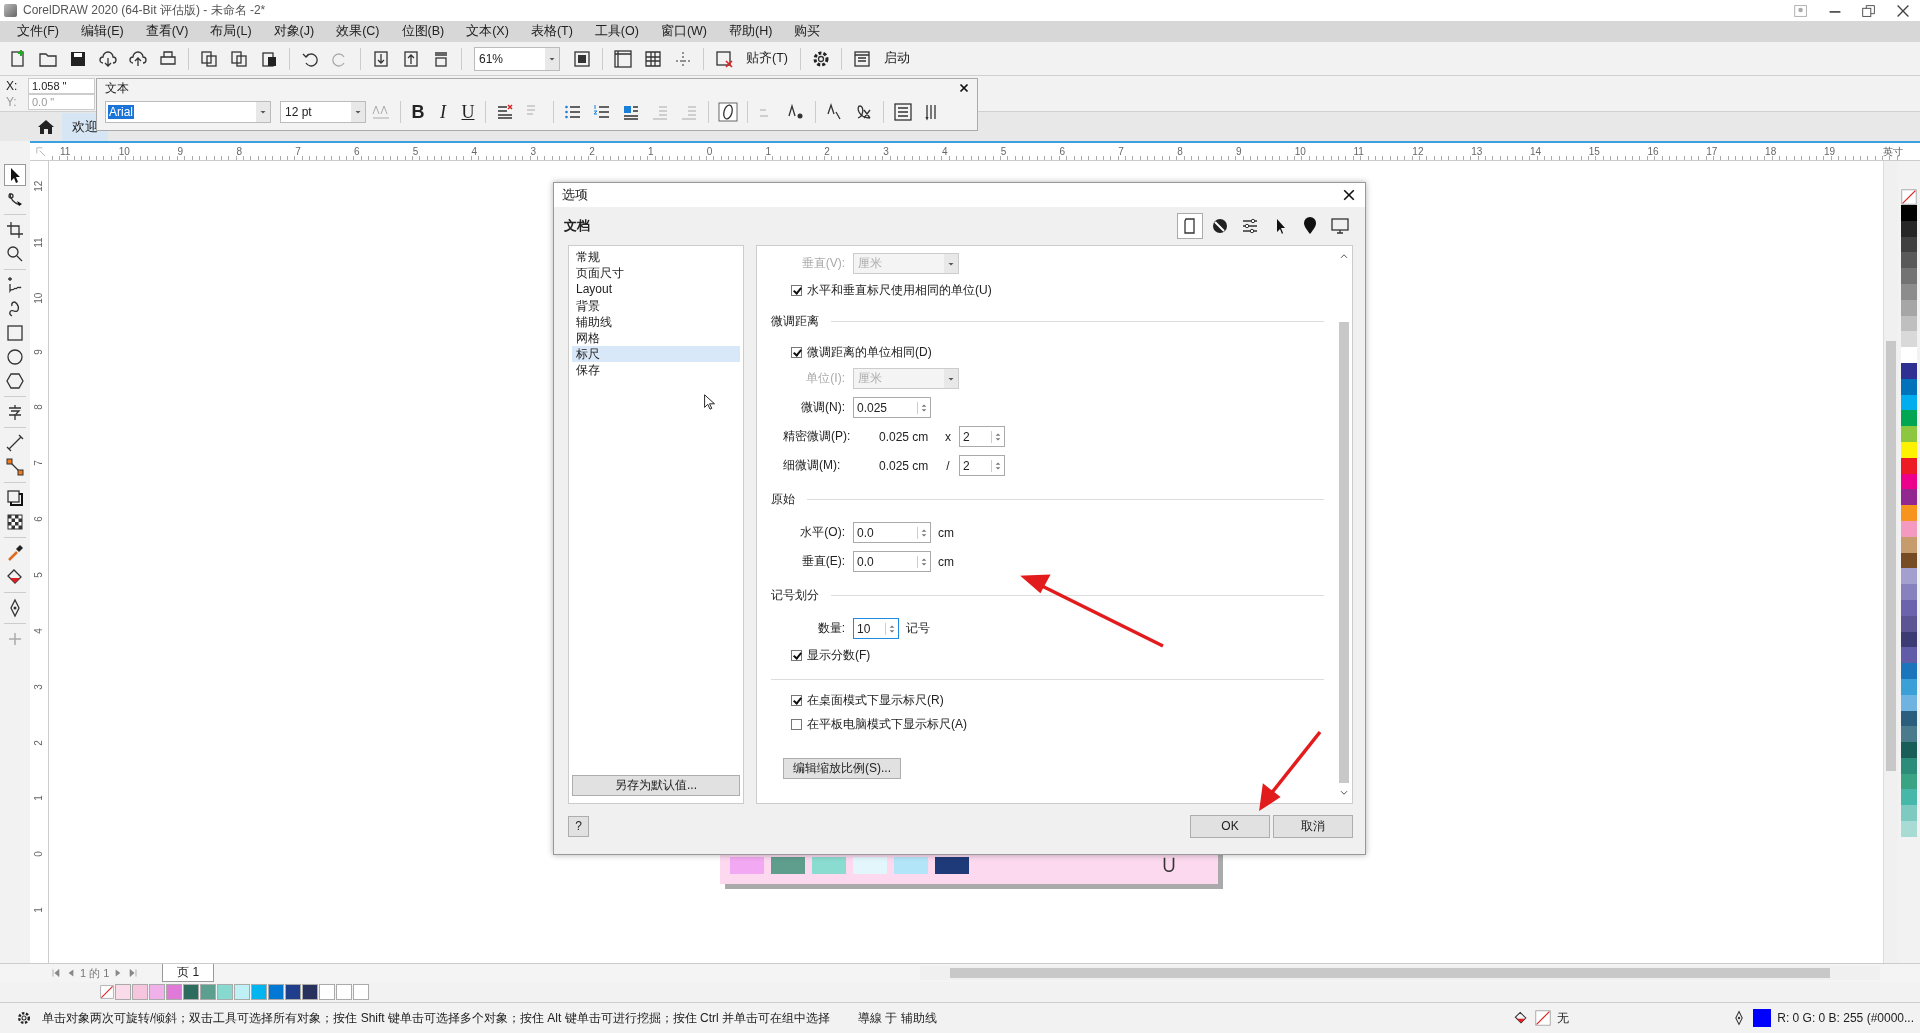 The image size is (1920, 1033). What do you see at coordinates (323, 112) in the screenshot?
I see `font-size-dropdown: 12 pt` at bounding box center [323, 112].